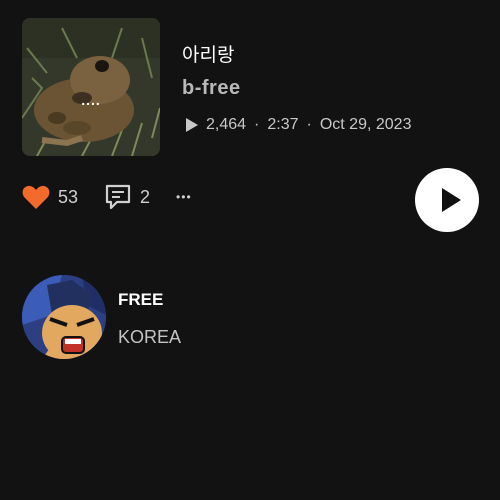  What do you see at coordinates (150, 337) in the screenshot?
I see `profile-subtitle: KOREA` at bounding box center [150, 337].